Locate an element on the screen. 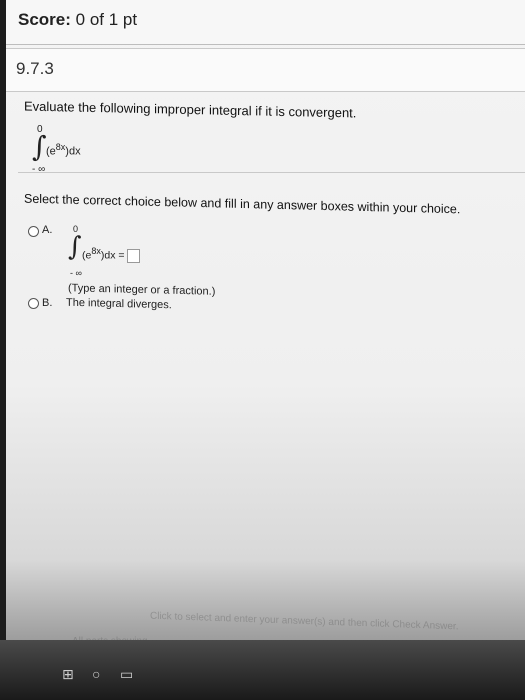 The image size is (525, 700). integrand-open: (e is located at coordinates (51, 151).